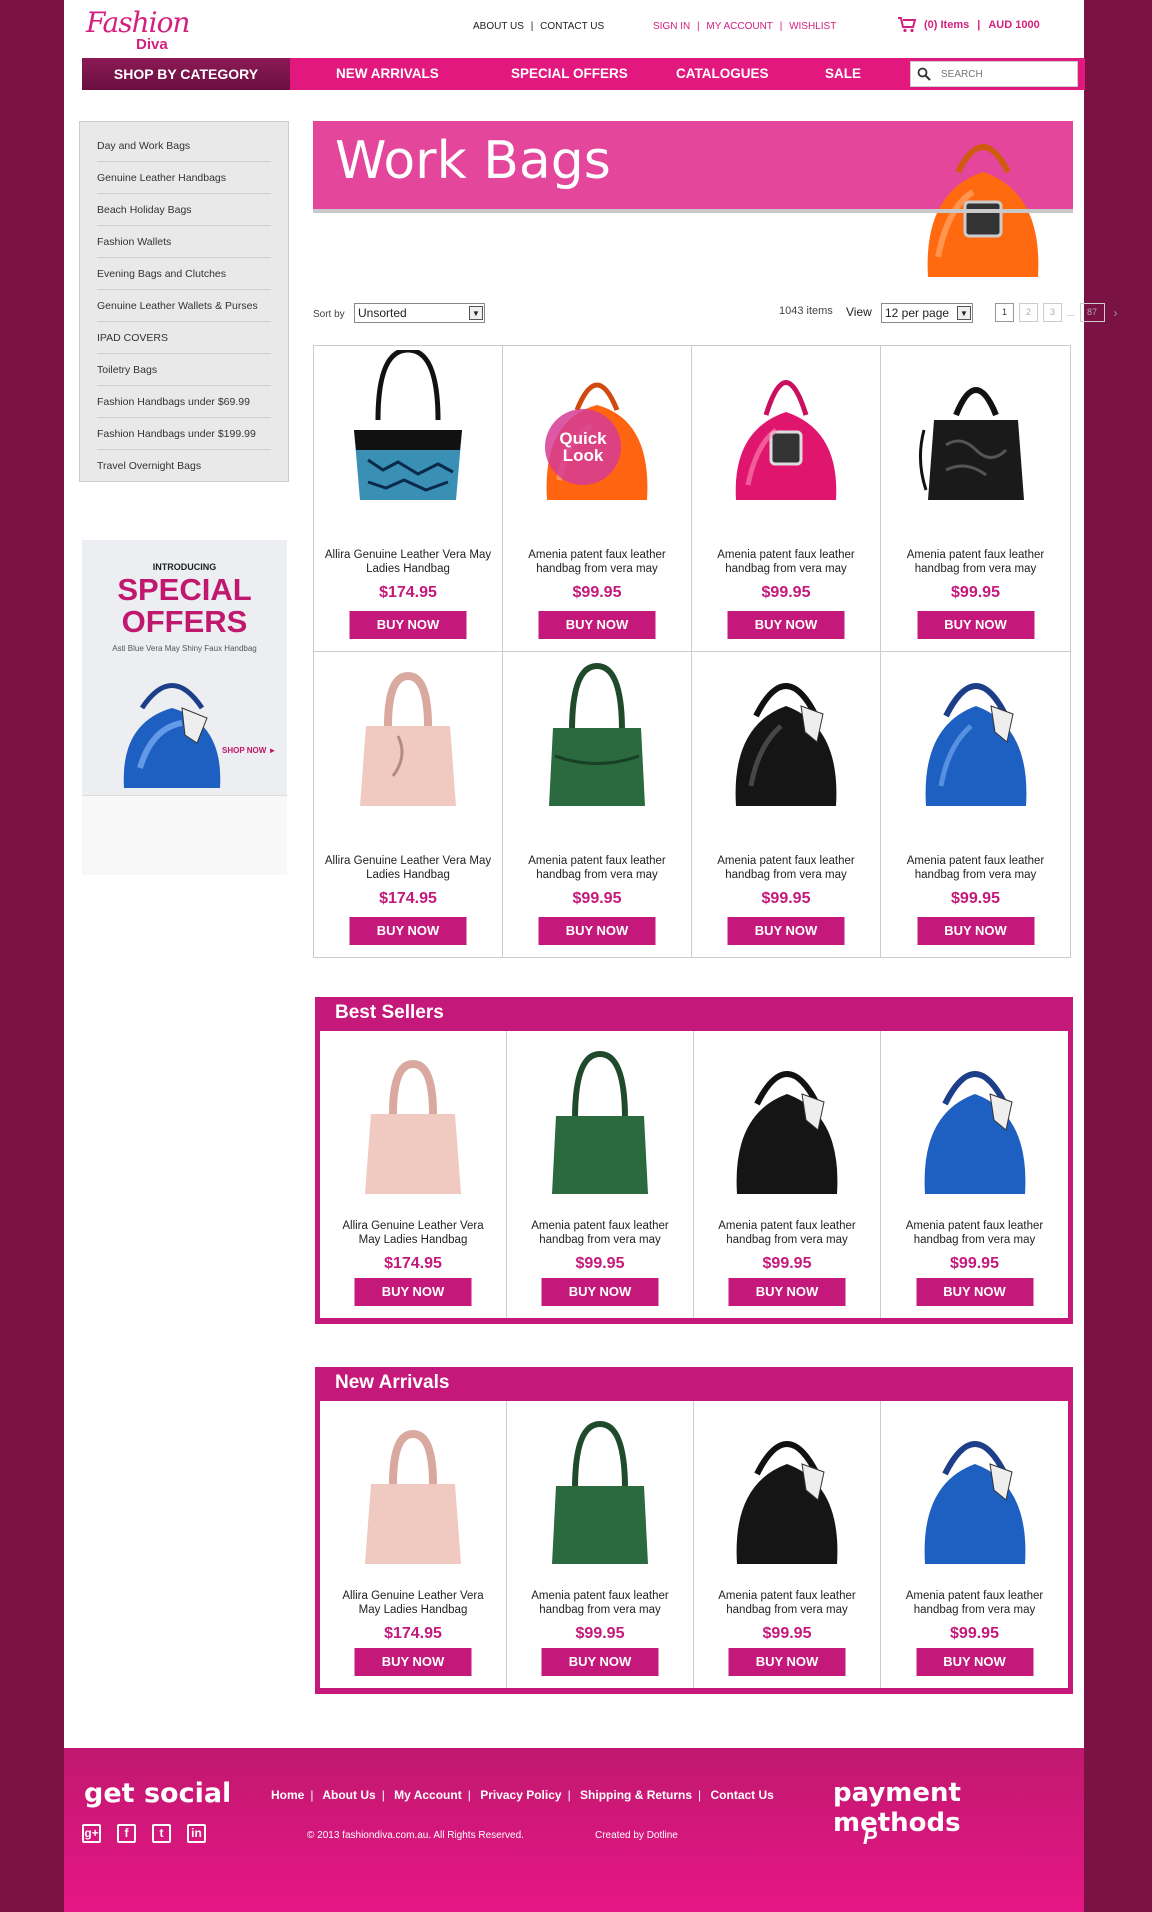 The height and width of the screenshot is (1912, 1152). I want to click on shop-now-link: SHOP NOW ►, so click(249, 750).